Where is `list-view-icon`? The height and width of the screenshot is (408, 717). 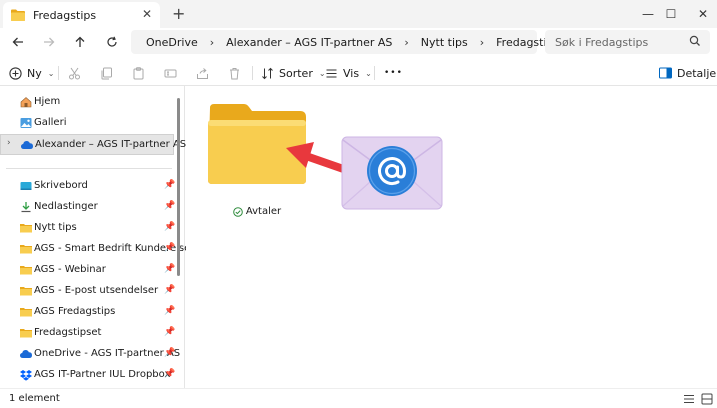
list-view-icon is located at coordinates (689, 399).